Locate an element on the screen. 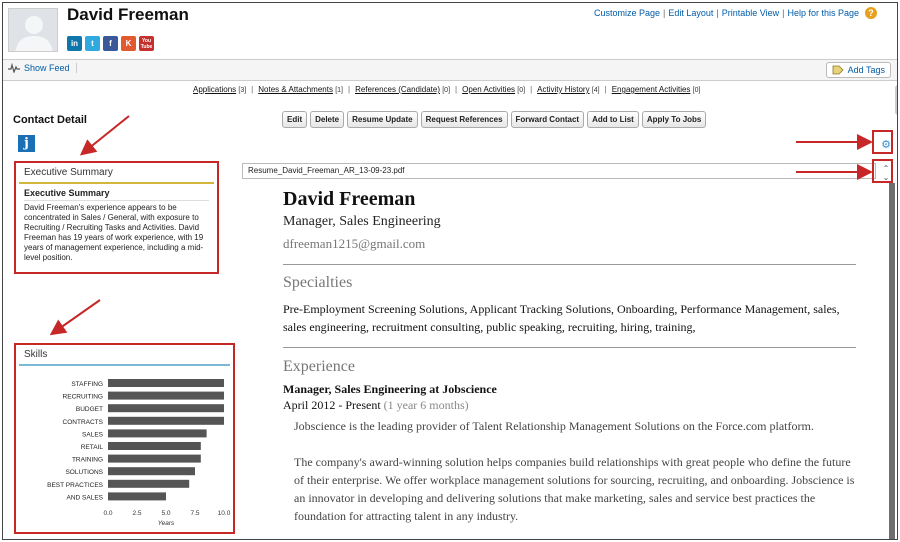  facebook-icon: f is located at coordinates (110, 43).